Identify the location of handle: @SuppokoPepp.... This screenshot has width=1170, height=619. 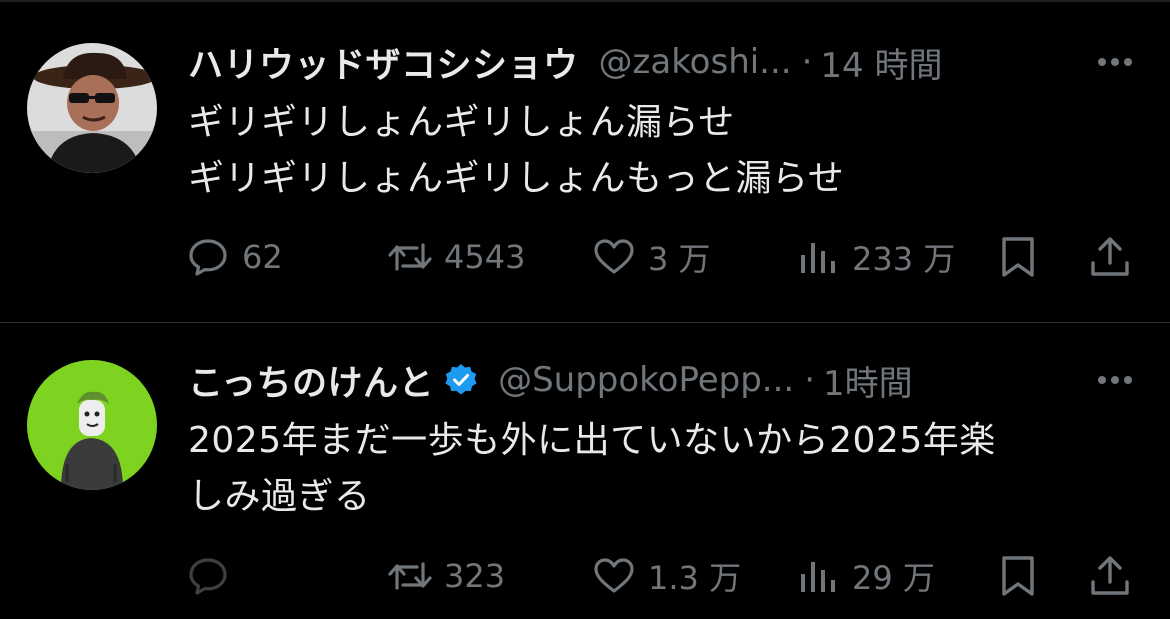
(646, 380).